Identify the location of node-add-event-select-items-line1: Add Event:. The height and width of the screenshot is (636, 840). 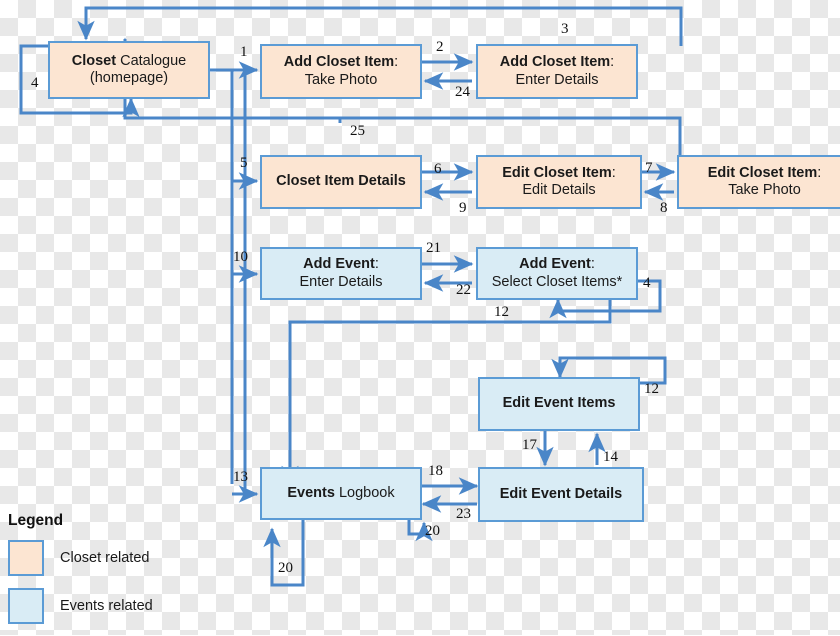
(557, 264).